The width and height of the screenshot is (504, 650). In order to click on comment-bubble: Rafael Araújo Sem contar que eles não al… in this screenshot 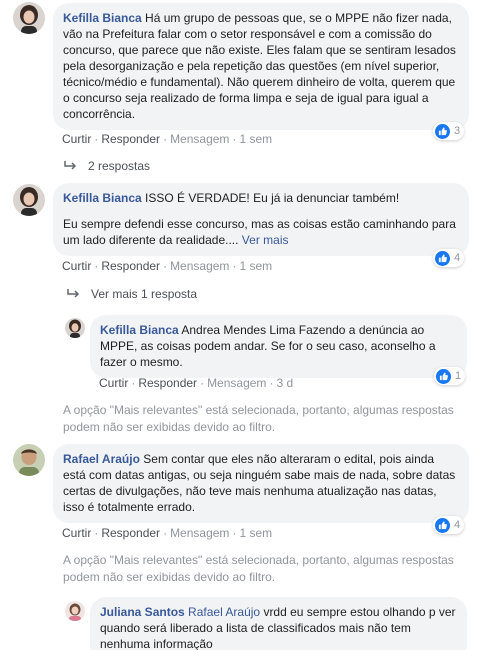, I will do `click(261, 483)`.